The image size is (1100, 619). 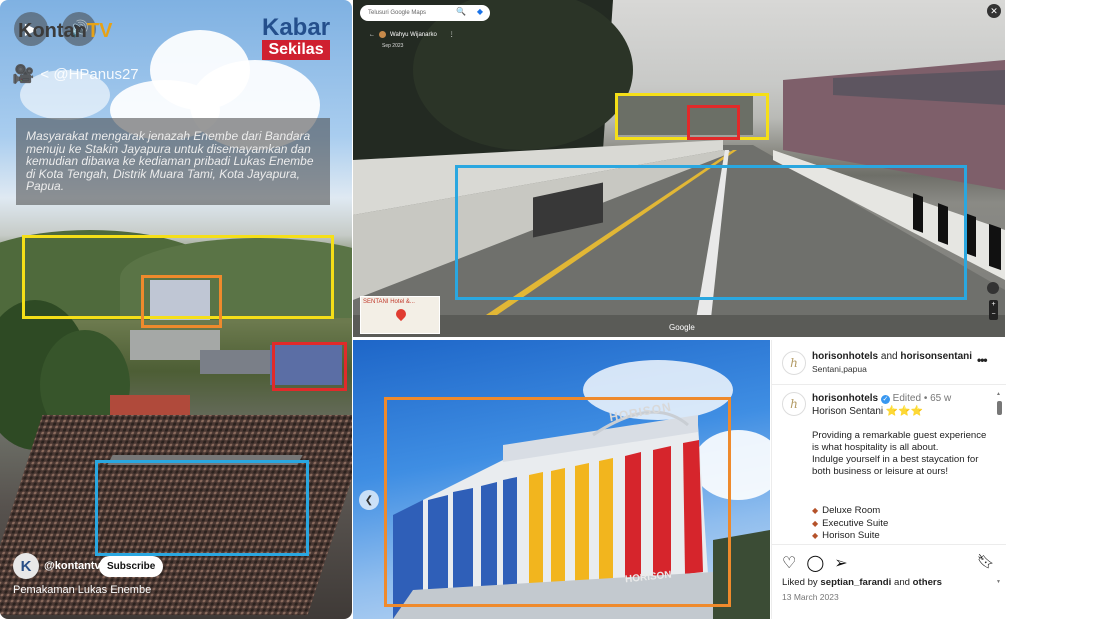 What do you see at coordinates (998, 582) in the screenshot?
I see `scroll-down-icon: ▼` at bounding box center [998, 582].